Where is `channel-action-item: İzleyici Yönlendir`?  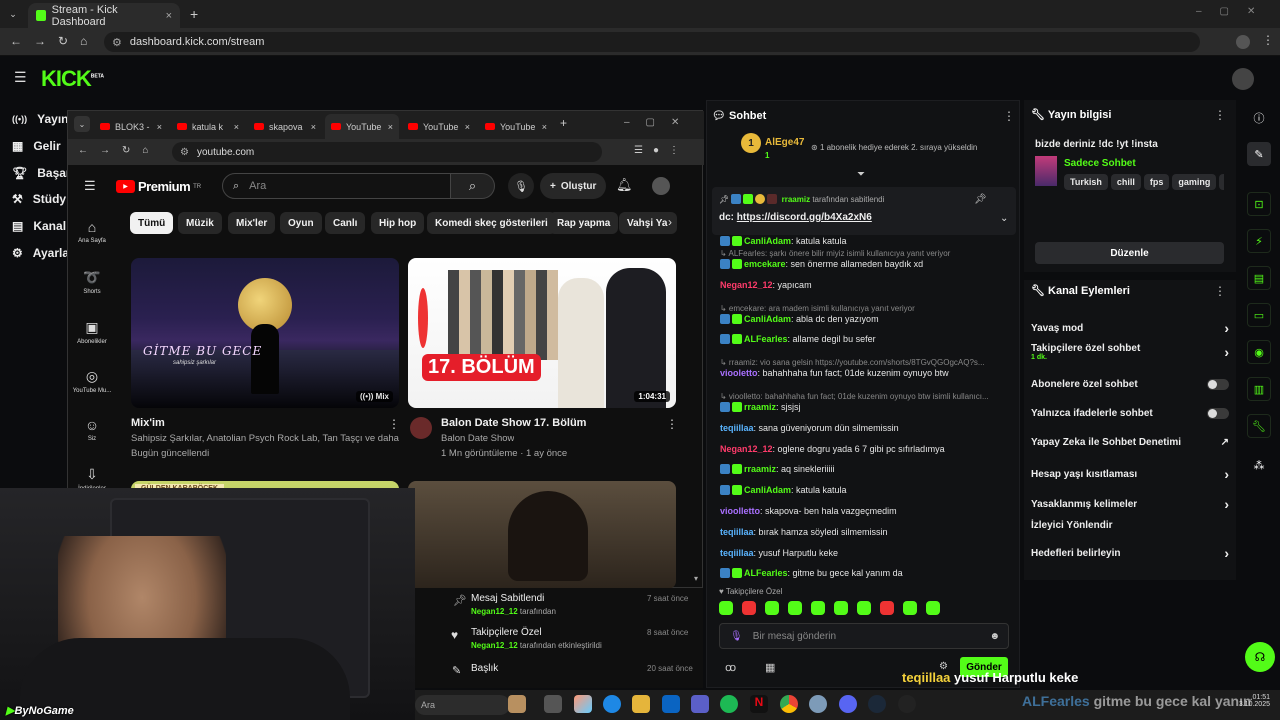
channel-action-item: İzleyici Yönlendir is located at coordinates (1130, 525).